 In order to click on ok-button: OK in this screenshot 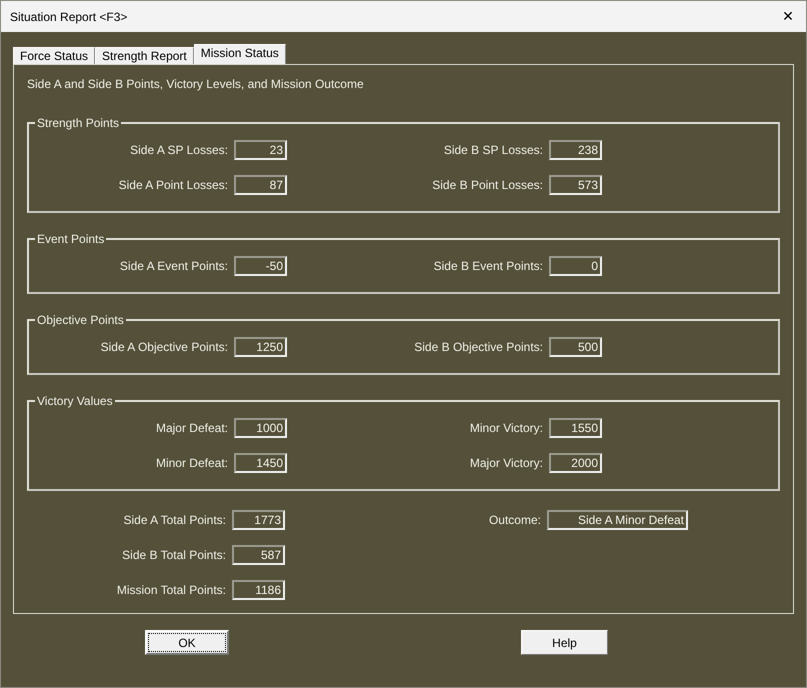, I will do `click(187, 642)`.